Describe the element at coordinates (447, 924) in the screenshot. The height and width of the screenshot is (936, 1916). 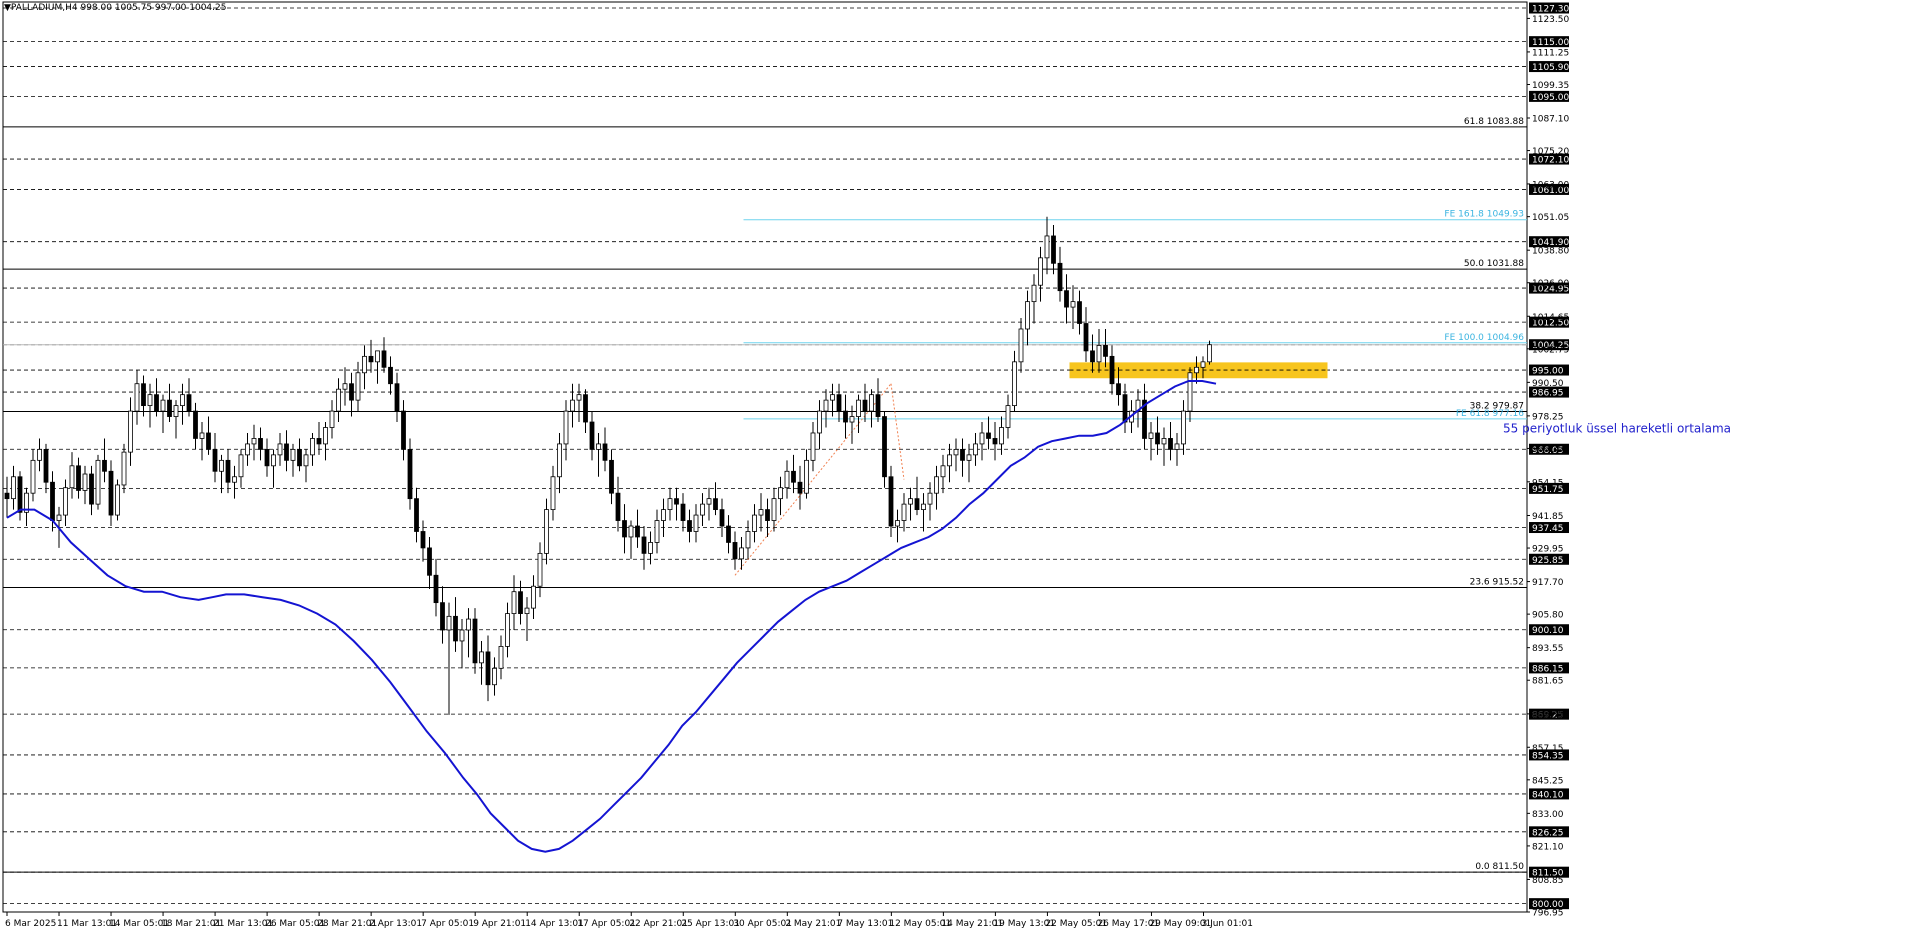
I see `x-tick-label: 7 Apr 05:01` at that location.